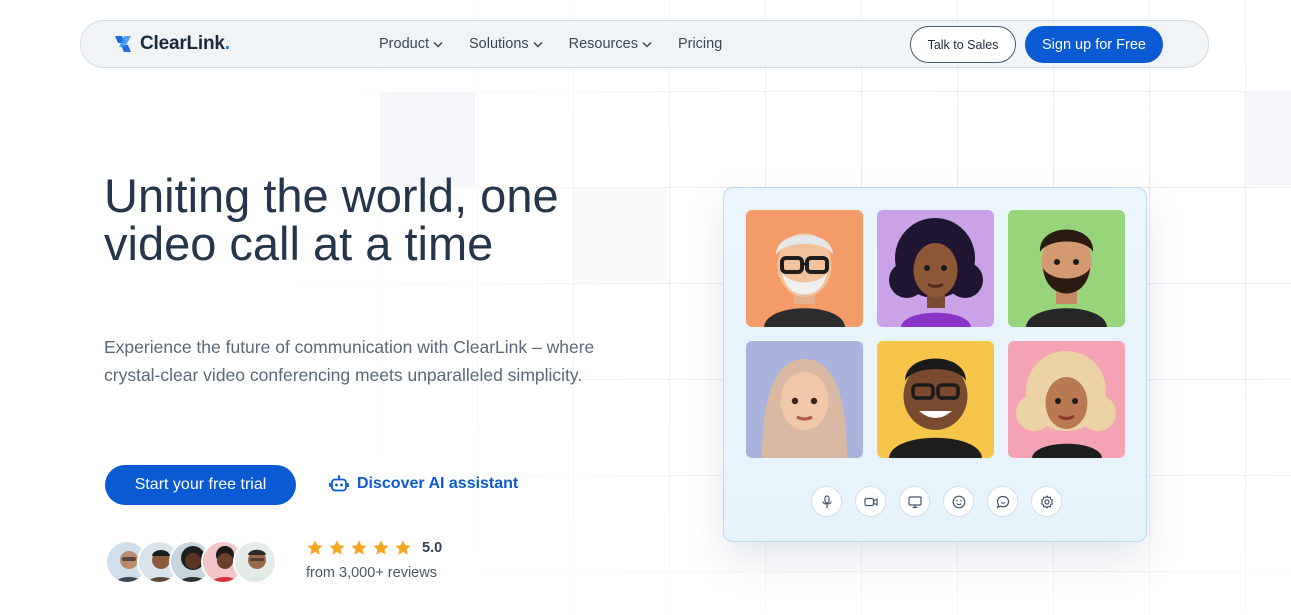  What do you see at coordinates (191, 562) in the screenshot?
I see `reviewer-avatars` at bounding box center [191, 562].